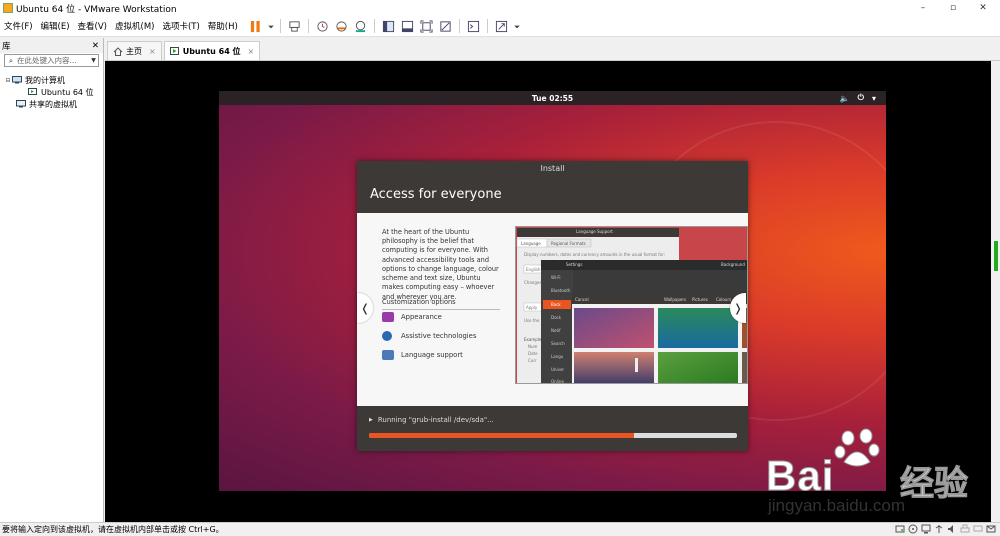 This screenshot has height=536, width=1000. Describe the element at coordinates (923, 8) in the screenshot. I see `minimize-button: –` at that location.